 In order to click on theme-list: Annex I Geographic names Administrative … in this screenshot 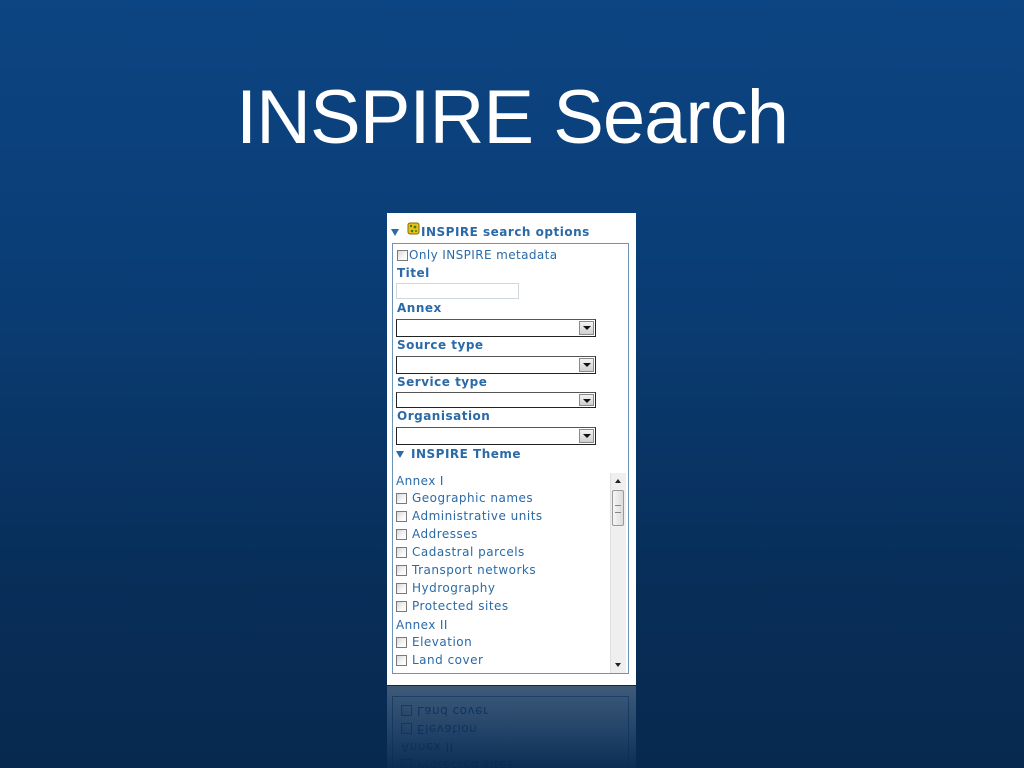, I will do `click(510, 573)`.